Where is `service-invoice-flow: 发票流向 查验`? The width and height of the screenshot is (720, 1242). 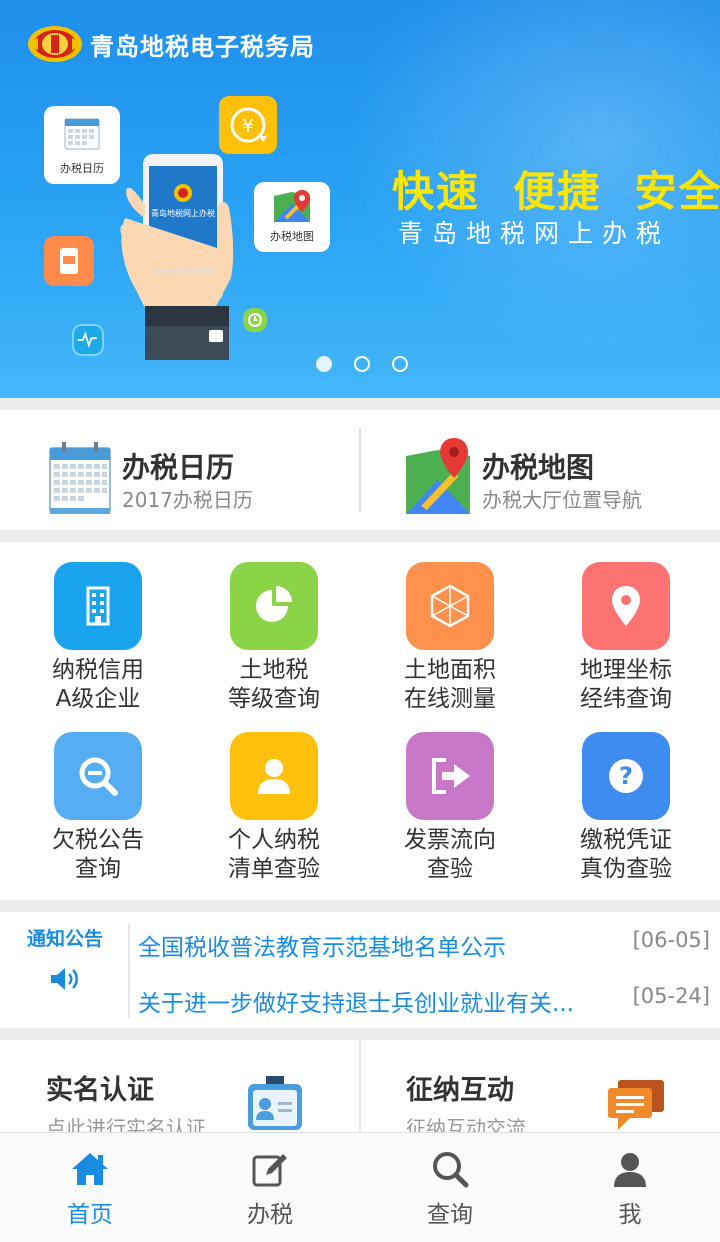 service-invoice-flow: 发票流向 查验 is located at coordinates (450, 808).